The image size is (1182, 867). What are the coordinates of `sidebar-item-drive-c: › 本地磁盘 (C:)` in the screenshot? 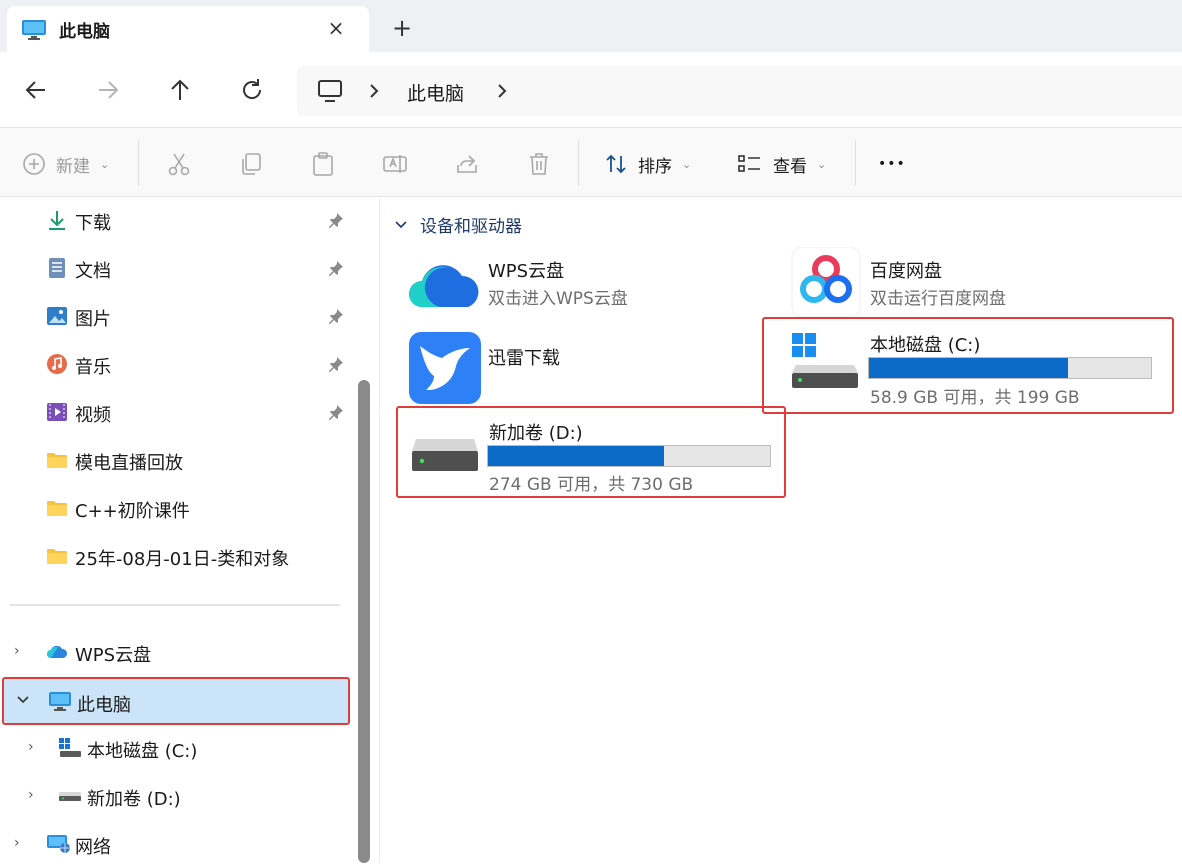 It's located at (175, 748).